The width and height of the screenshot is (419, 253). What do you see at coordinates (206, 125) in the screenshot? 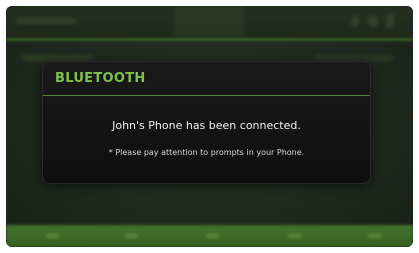
I see `dialog-message: John's Phone has been connected.` at bounding box center [206, 125].